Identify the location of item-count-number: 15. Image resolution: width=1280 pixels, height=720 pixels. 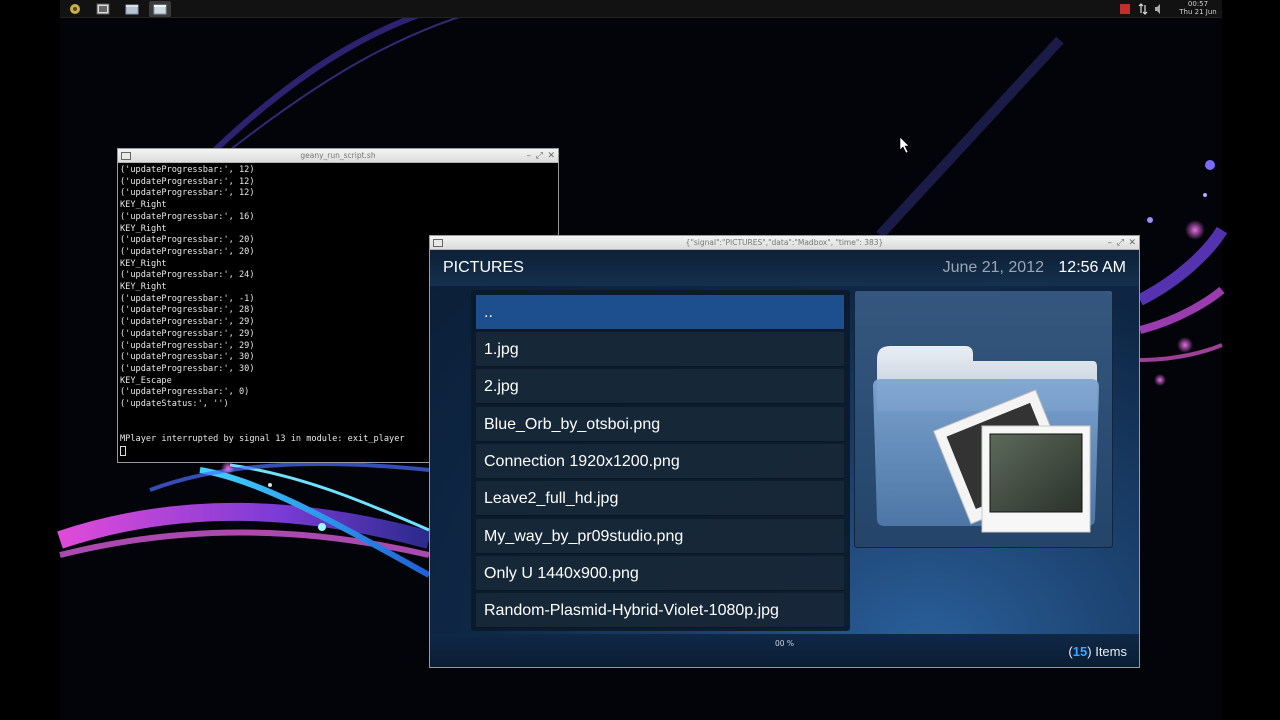
(1080, 651).